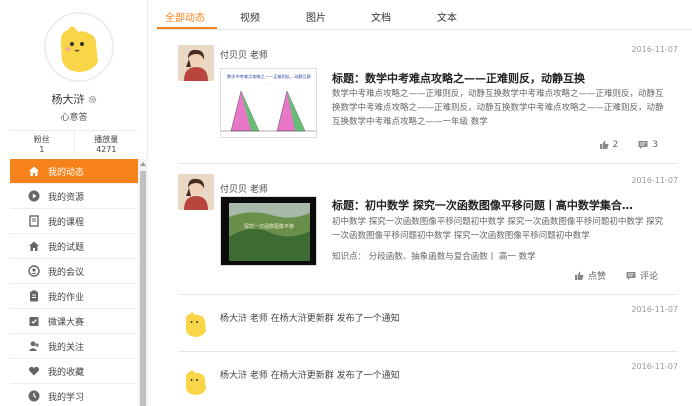  What do you see at coordinates (106, 139) in the screenshot?
I see `plays-label: 播放量` at bounding box center [106, 139].